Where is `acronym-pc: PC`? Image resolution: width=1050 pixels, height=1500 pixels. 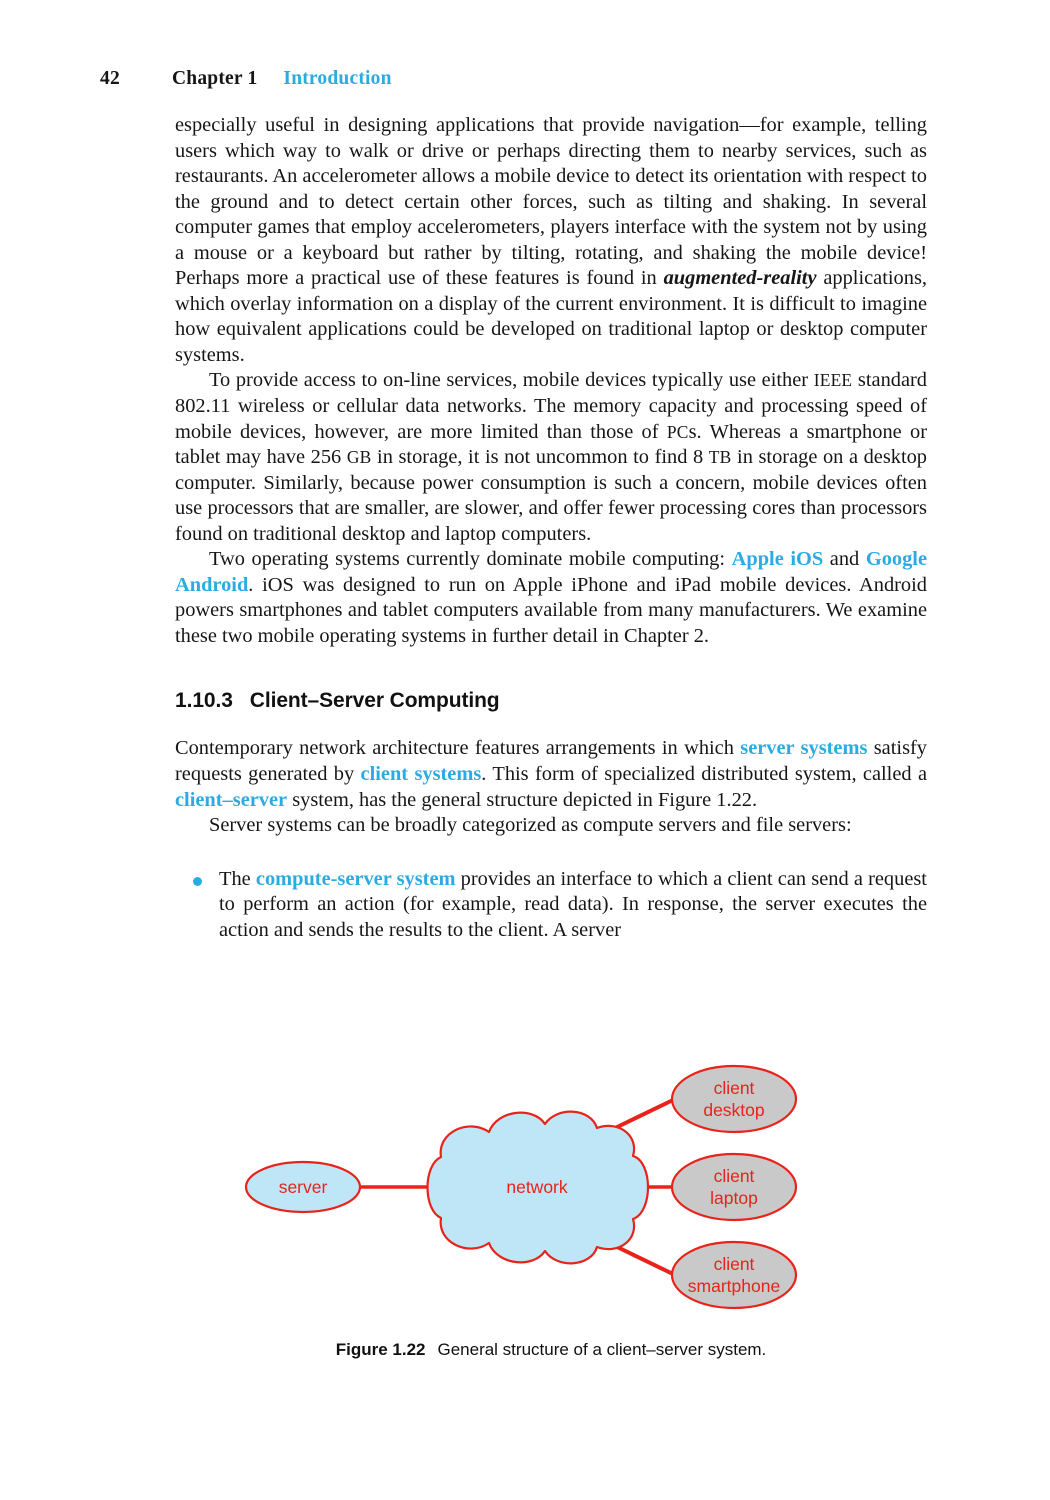 acronym-pc: PC is located at coordinates (677, 431).